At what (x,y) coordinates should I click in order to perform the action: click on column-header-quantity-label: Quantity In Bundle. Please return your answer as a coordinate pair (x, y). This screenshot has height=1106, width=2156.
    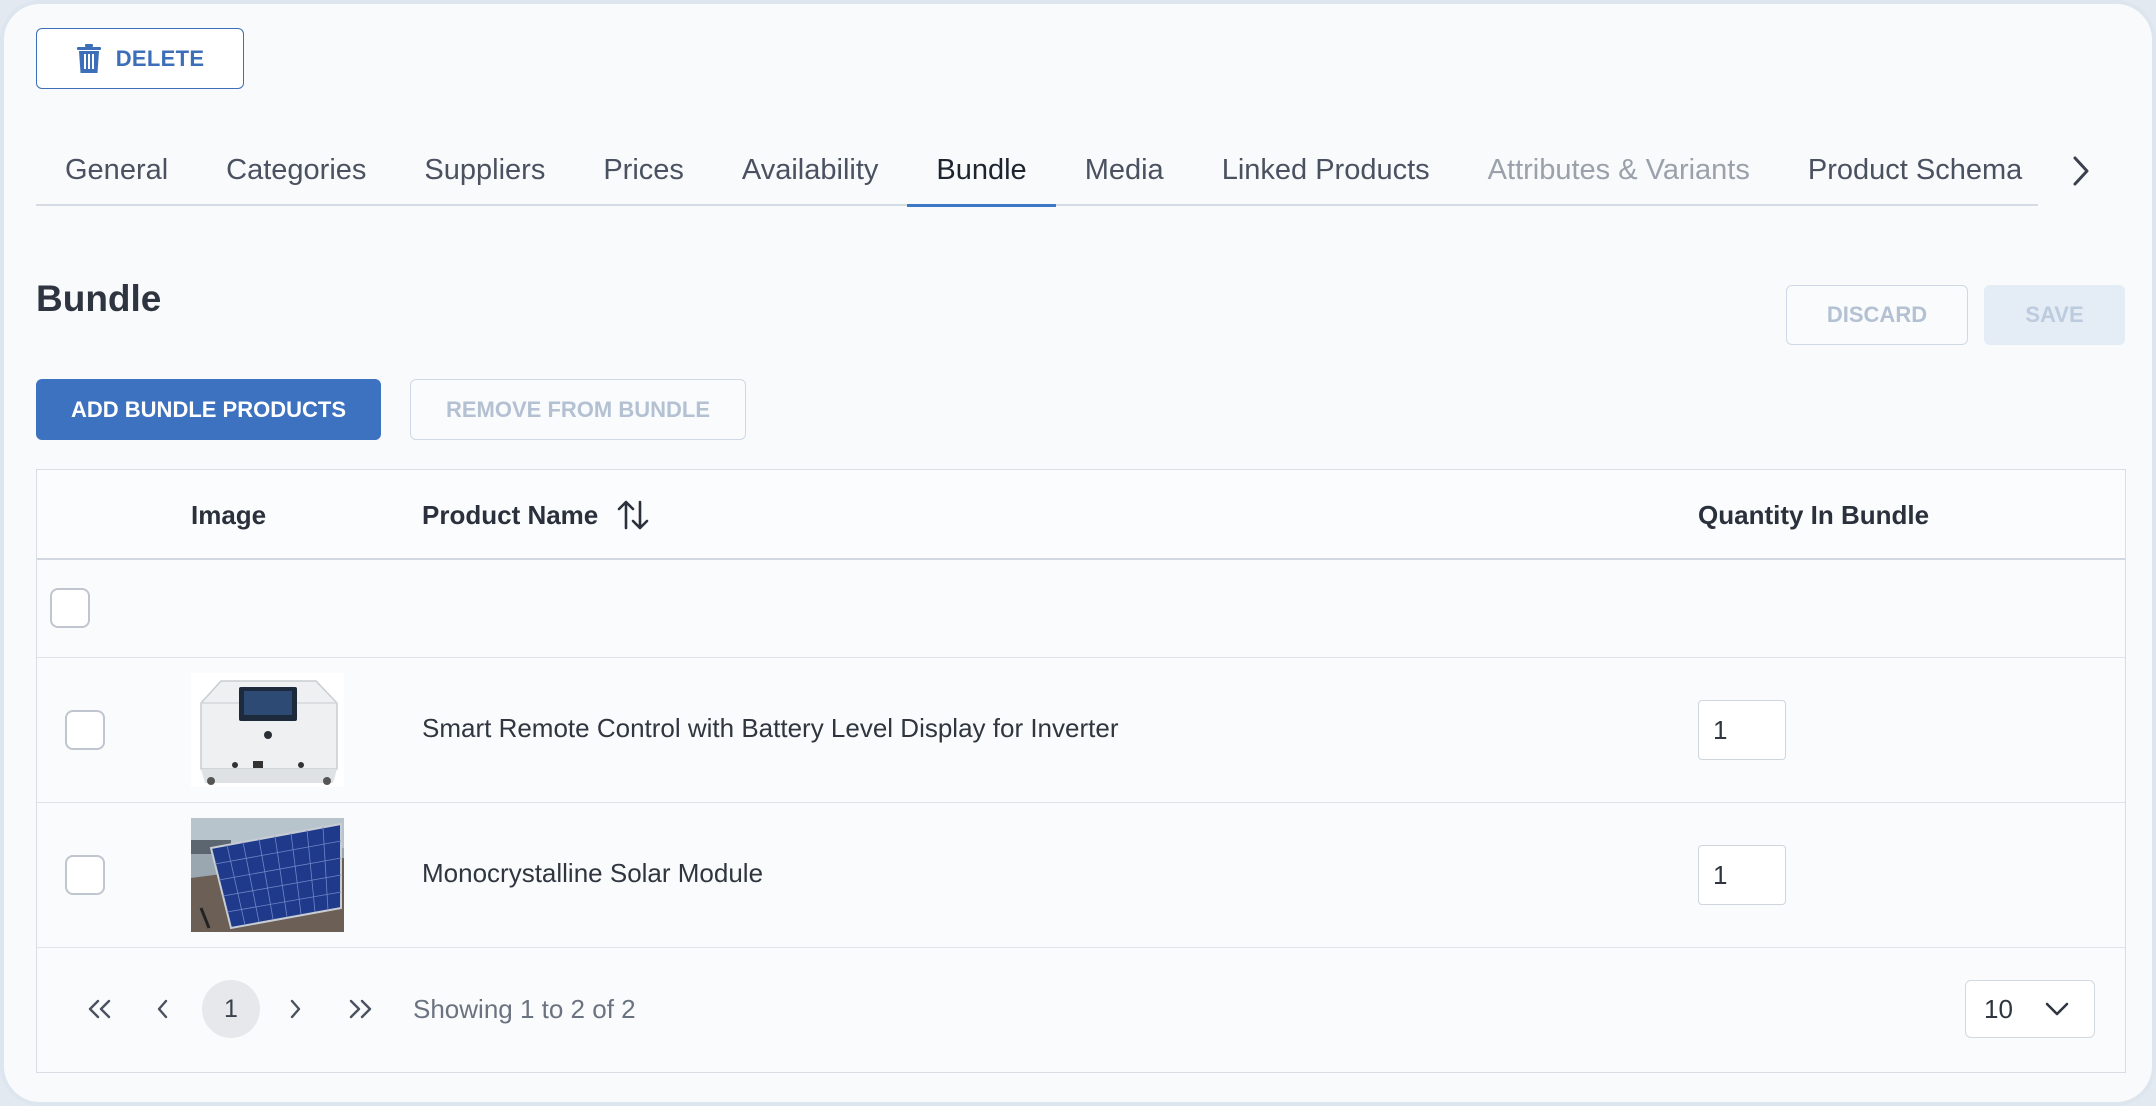
    Looking at the image, I should click on (1814, 514).